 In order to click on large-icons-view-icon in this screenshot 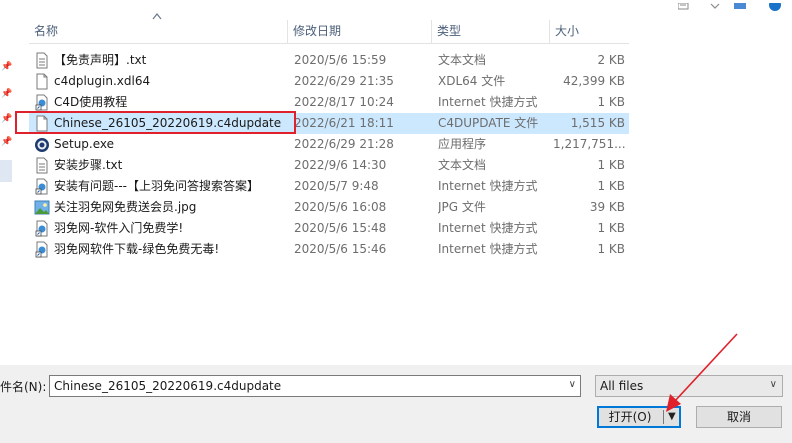, I will do `click(740, 6)`.